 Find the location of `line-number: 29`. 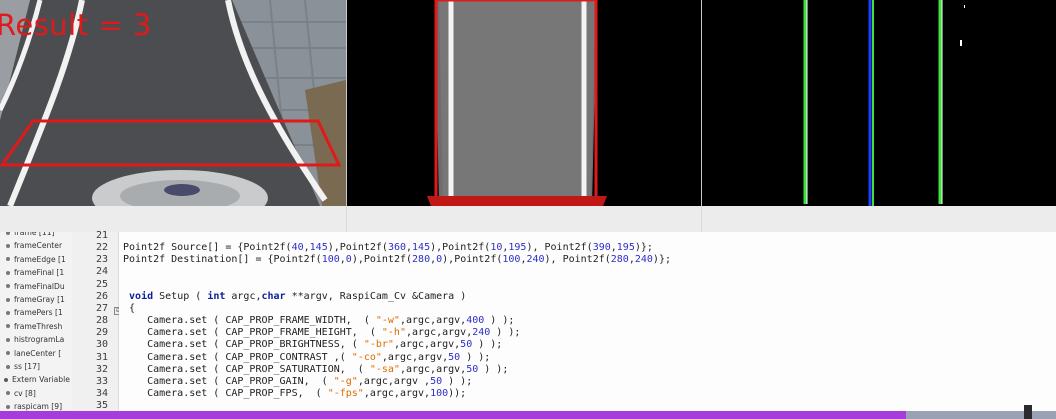

line-number: 29 is located at coordinates (101, 333).